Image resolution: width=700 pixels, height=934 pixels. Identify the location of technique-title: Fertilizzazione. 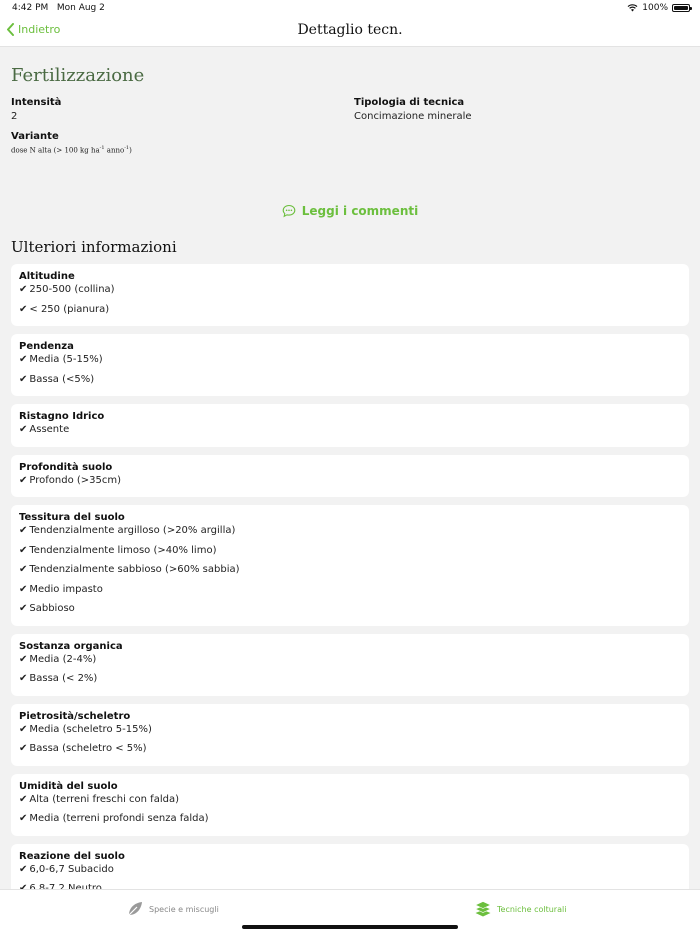
(78, 75).